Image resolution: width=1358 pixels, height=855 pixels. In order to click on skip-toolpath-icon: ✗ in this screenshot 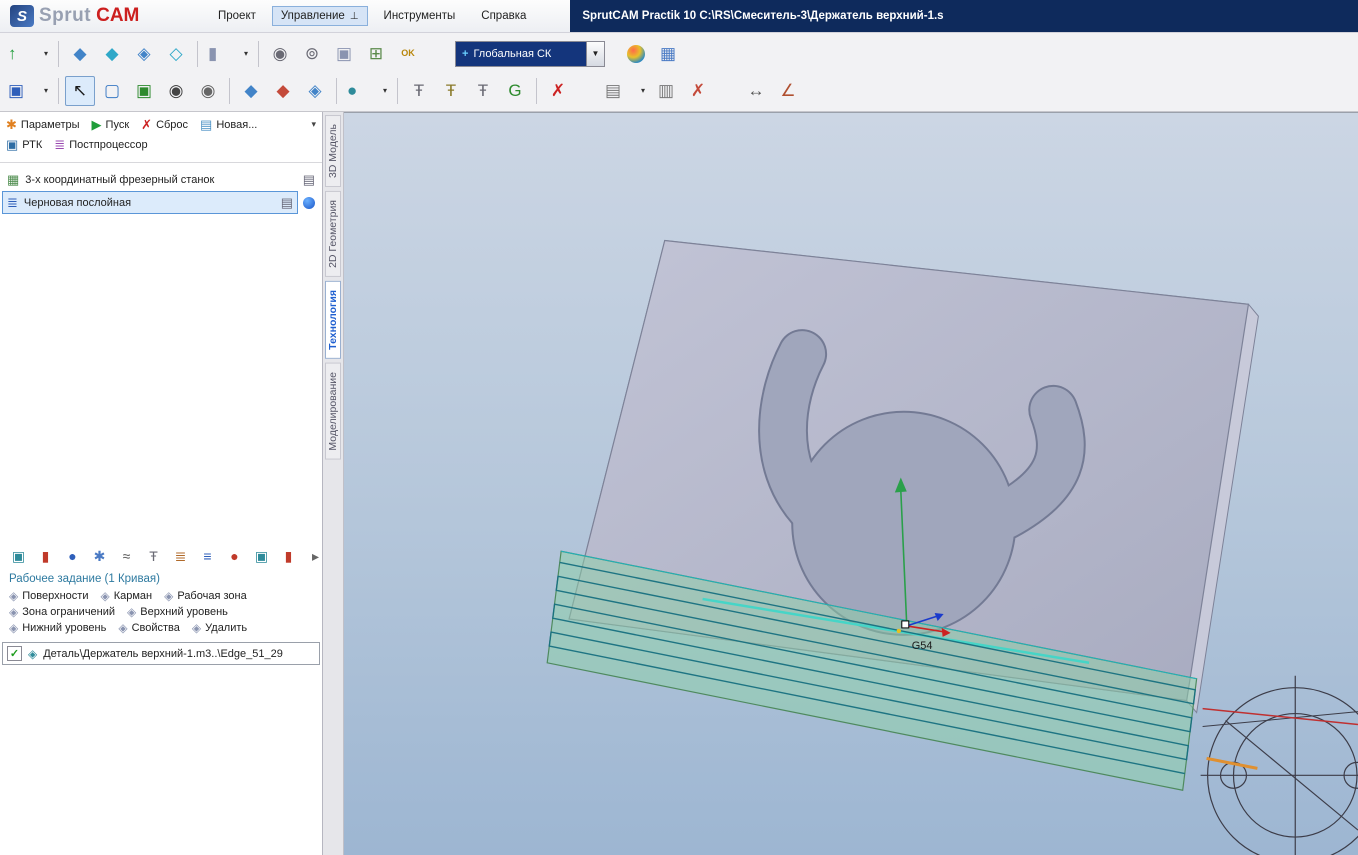, I will do `click(558, 91)`.